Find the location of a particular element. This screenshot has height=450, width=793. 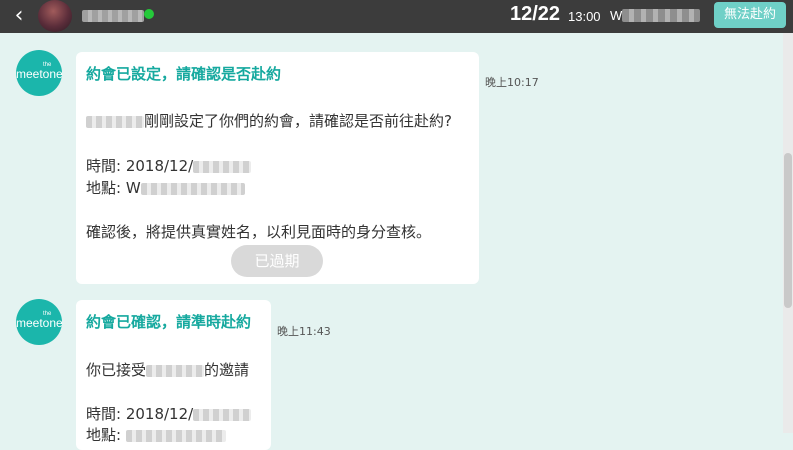

message-title: 約會已確認，請準時赴約 is located at coordinates (169, 322).